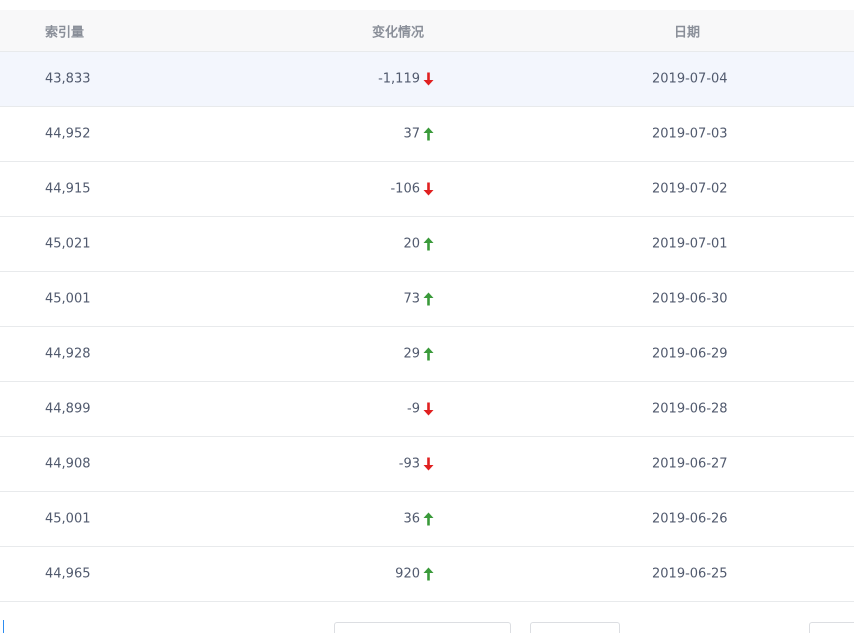 The width and height of the screenshot is (854, 633). What do you see at coordinates (68, 244) in the screenshot?
I see `cell-index: 45,021` at bounding box center [68, 244].